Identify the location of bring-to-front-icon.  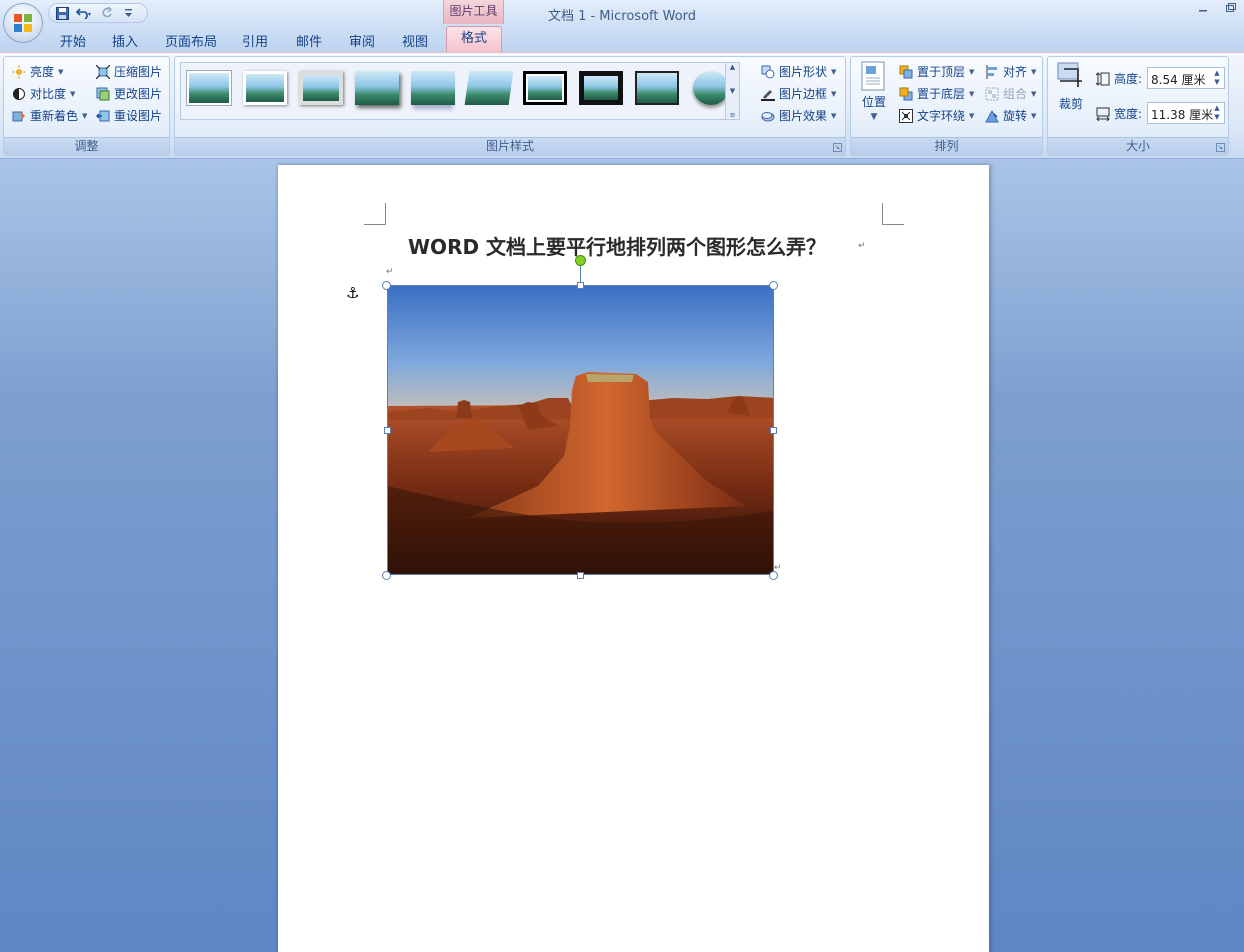
(906, 71).